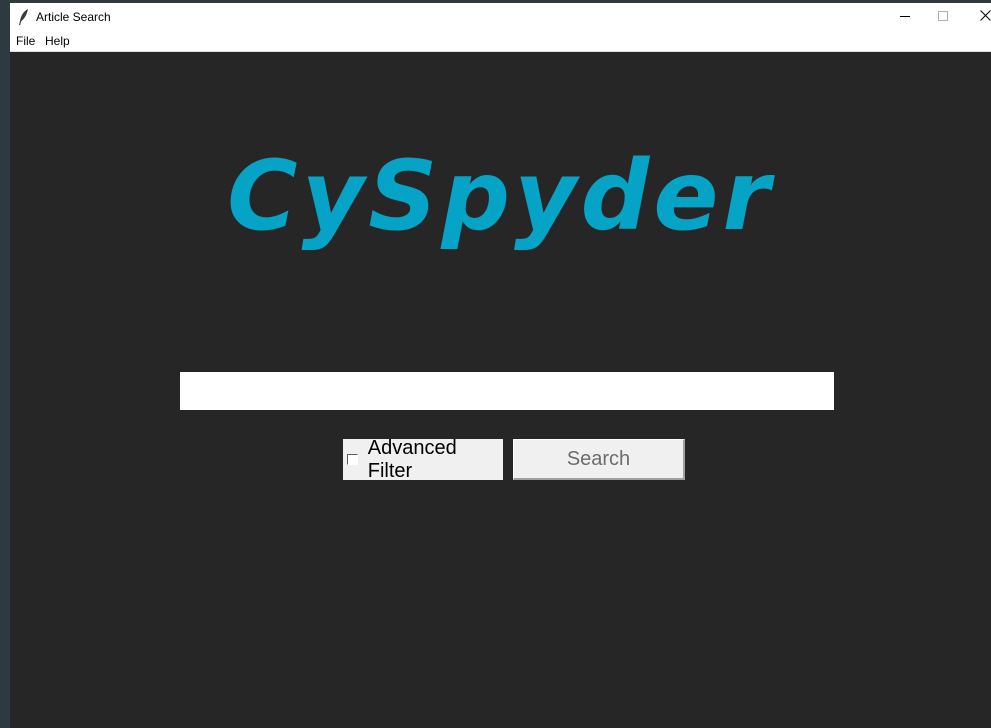 The width and height of the screenshot is (991, 728). I want to click on advanced-filter-checkbox: Advanced Filter, so click(423, 459).